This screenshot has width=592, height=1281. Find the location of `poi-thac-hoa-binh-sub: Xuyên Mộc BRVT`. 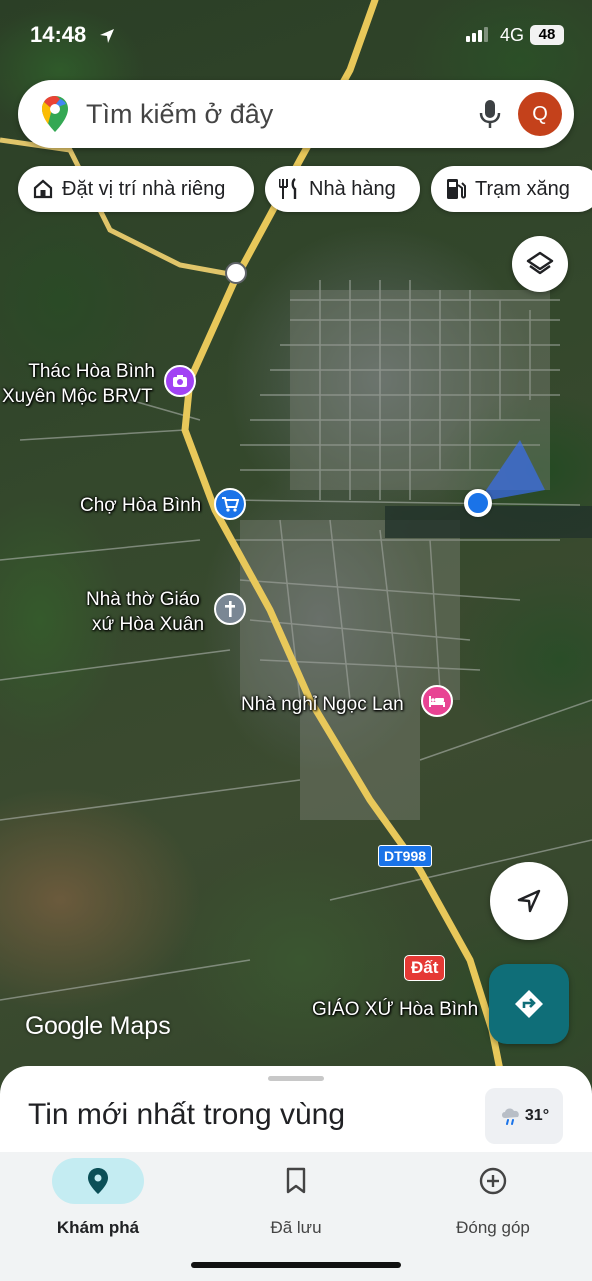

poi-thac-hoa-binh-sub: Xuyên Mộc BRVT is located at coordinates (77, 397).